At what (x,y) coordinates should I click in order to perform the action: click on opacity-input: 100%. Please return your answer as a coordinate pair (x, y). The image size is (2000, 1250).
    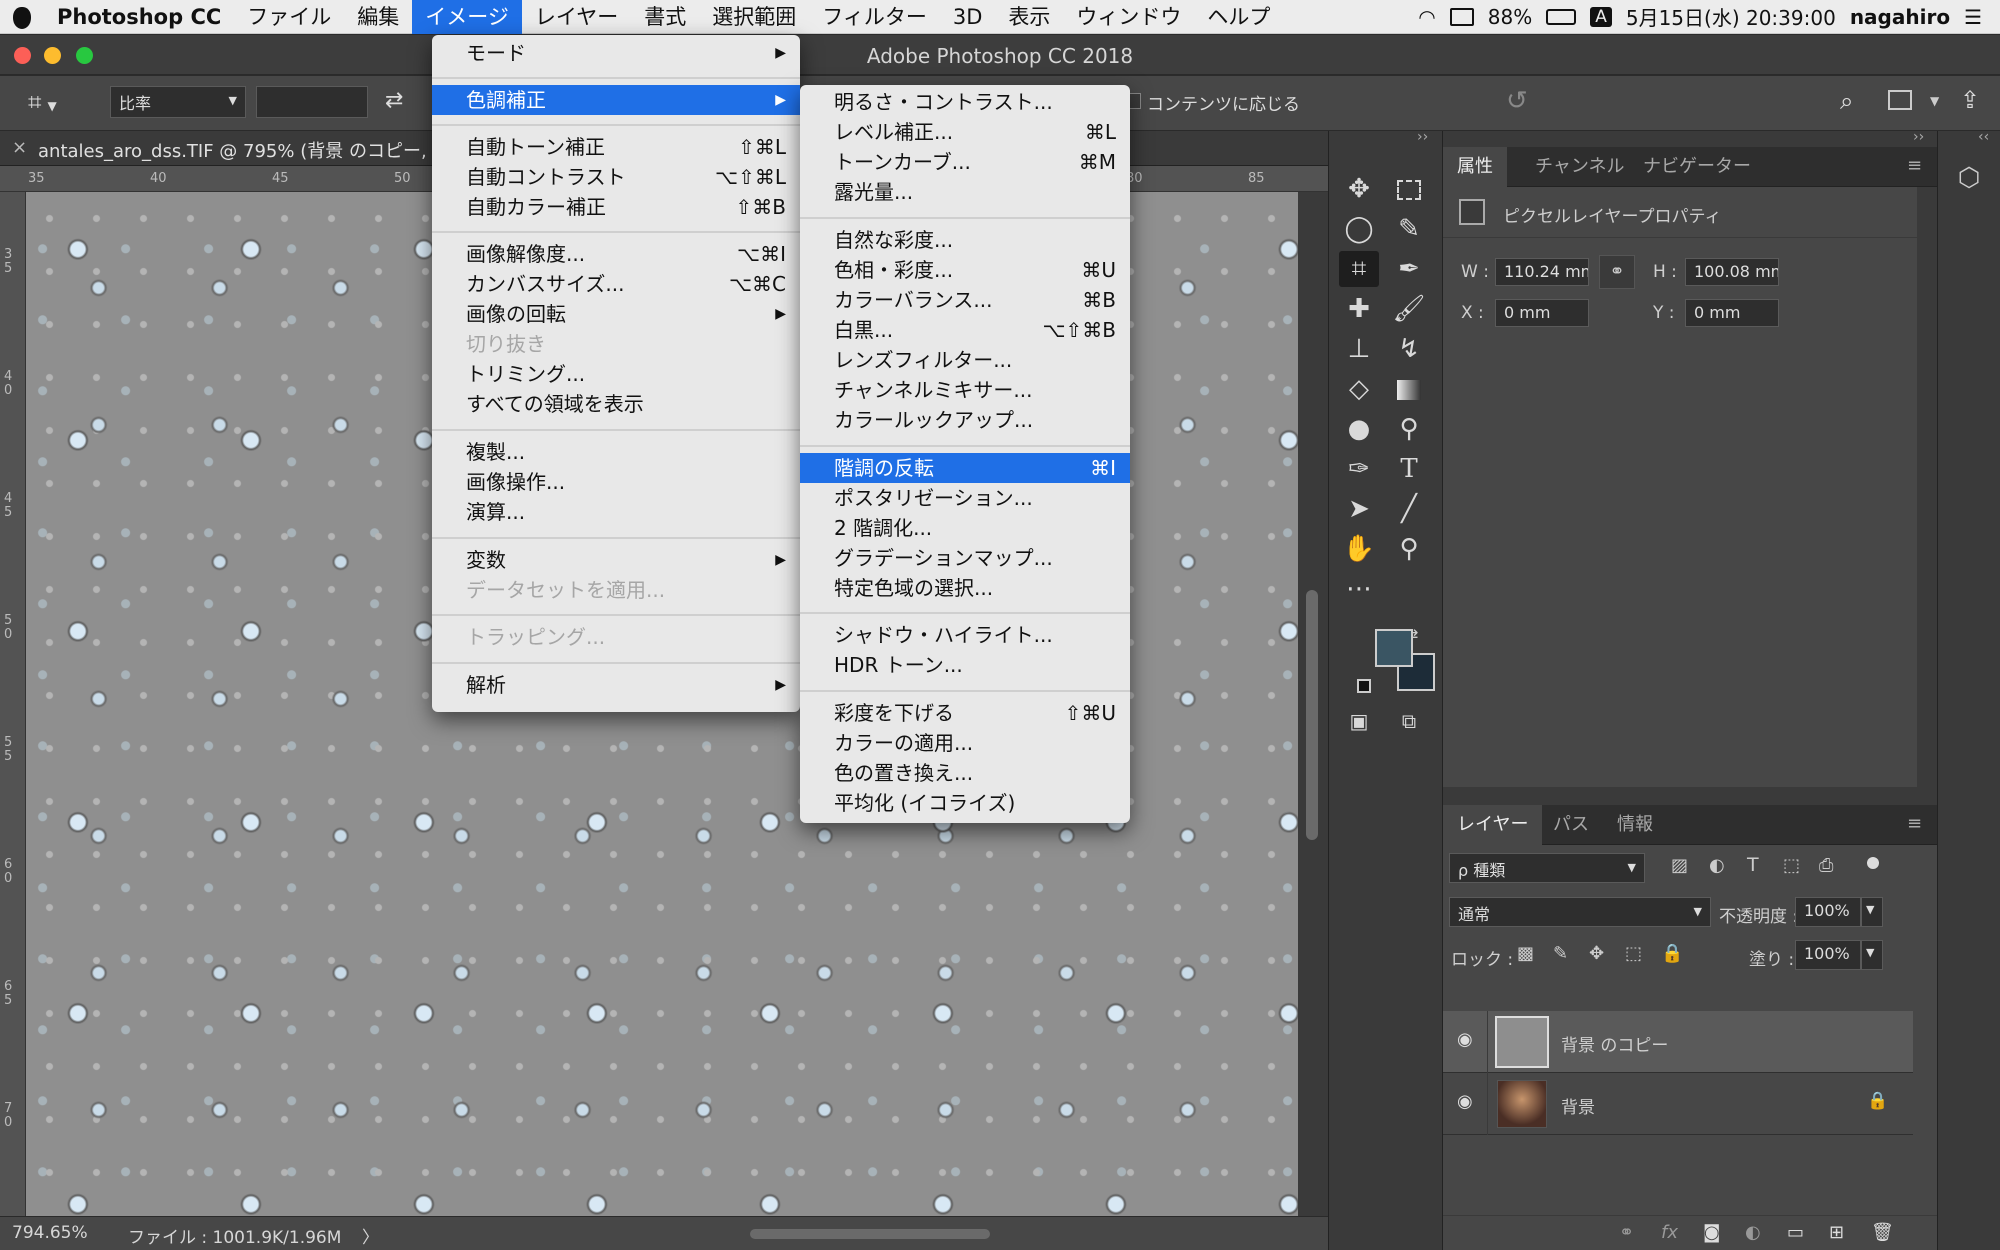
    Looking at the image, I should click on (1828, 912).